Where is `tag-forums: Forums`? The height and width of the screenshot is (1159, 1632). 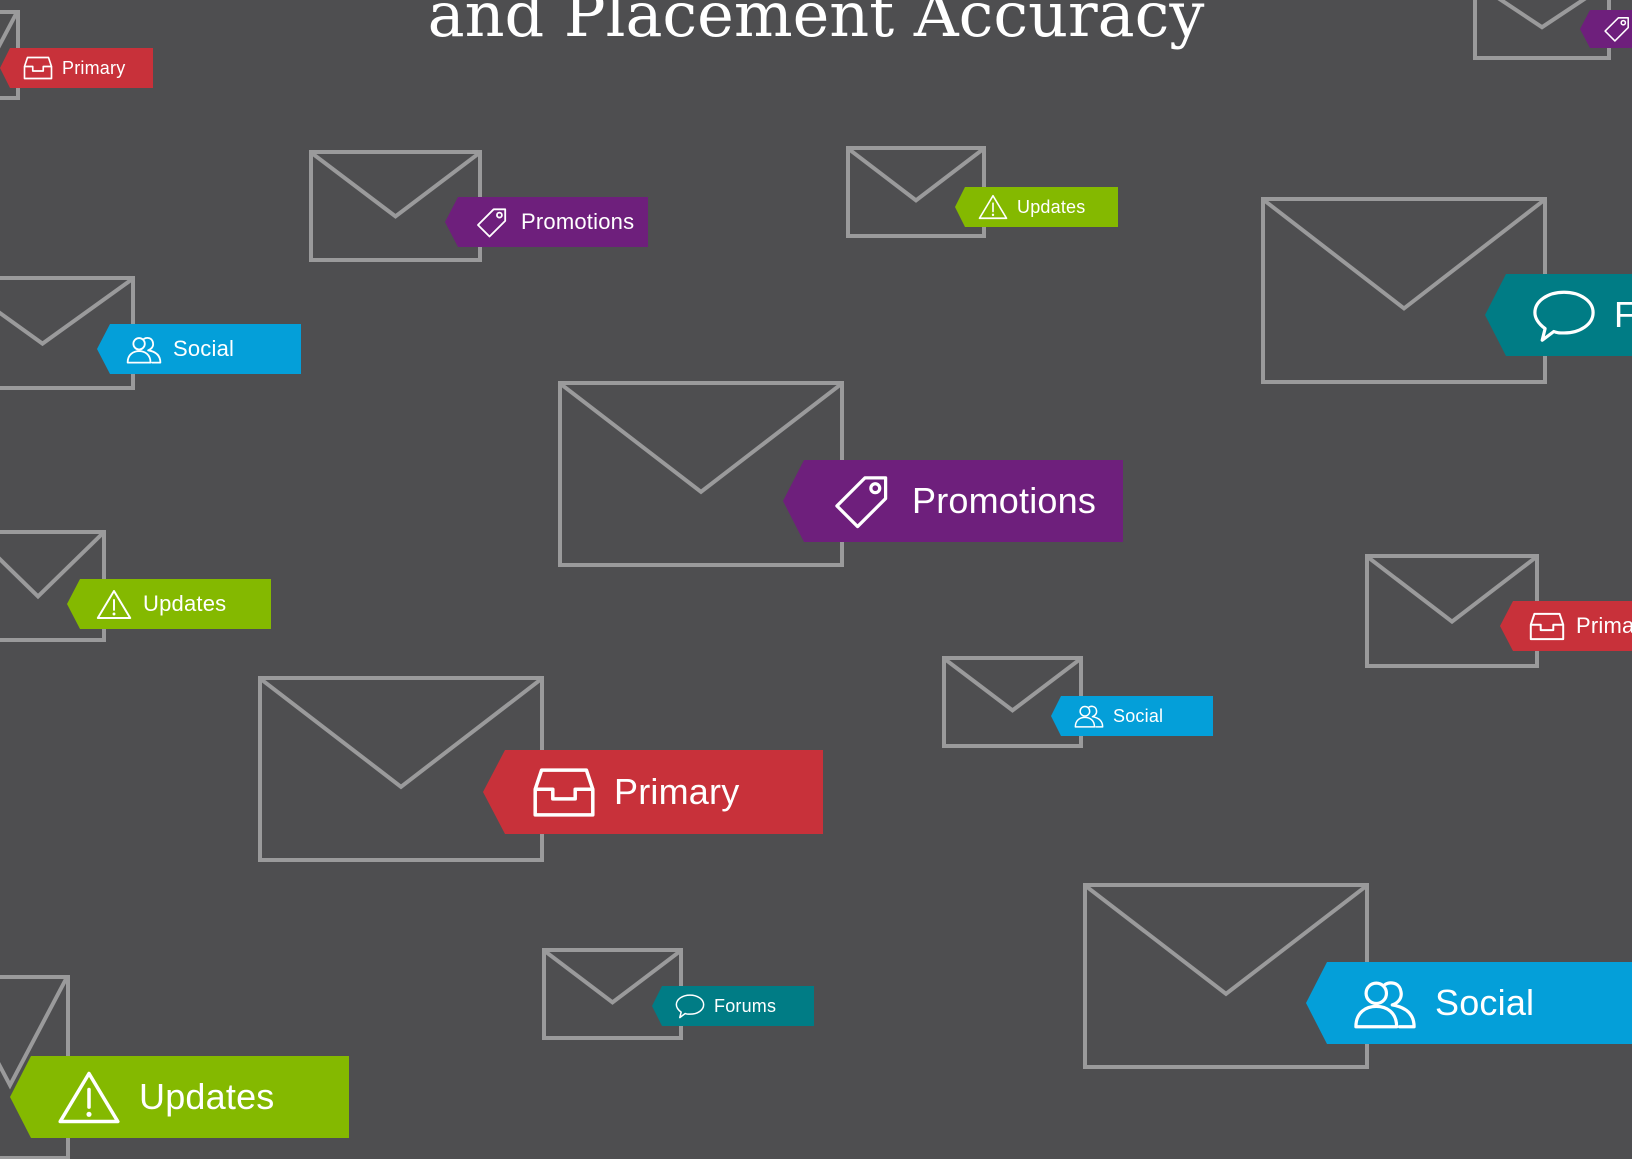 tag-forums: Forums is located at coordinates (733, 1006).